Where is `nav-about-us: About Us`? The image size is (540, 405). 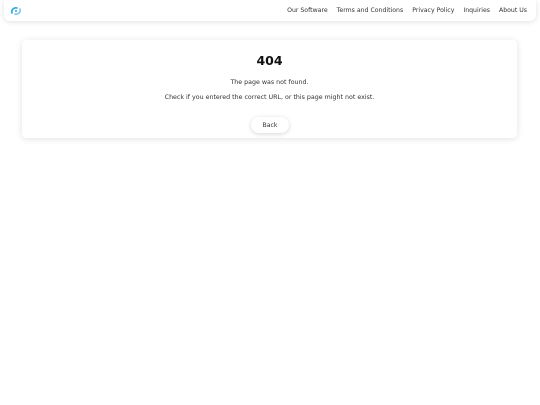 nav-about-us: About Us is located at coordinates (513, 10).